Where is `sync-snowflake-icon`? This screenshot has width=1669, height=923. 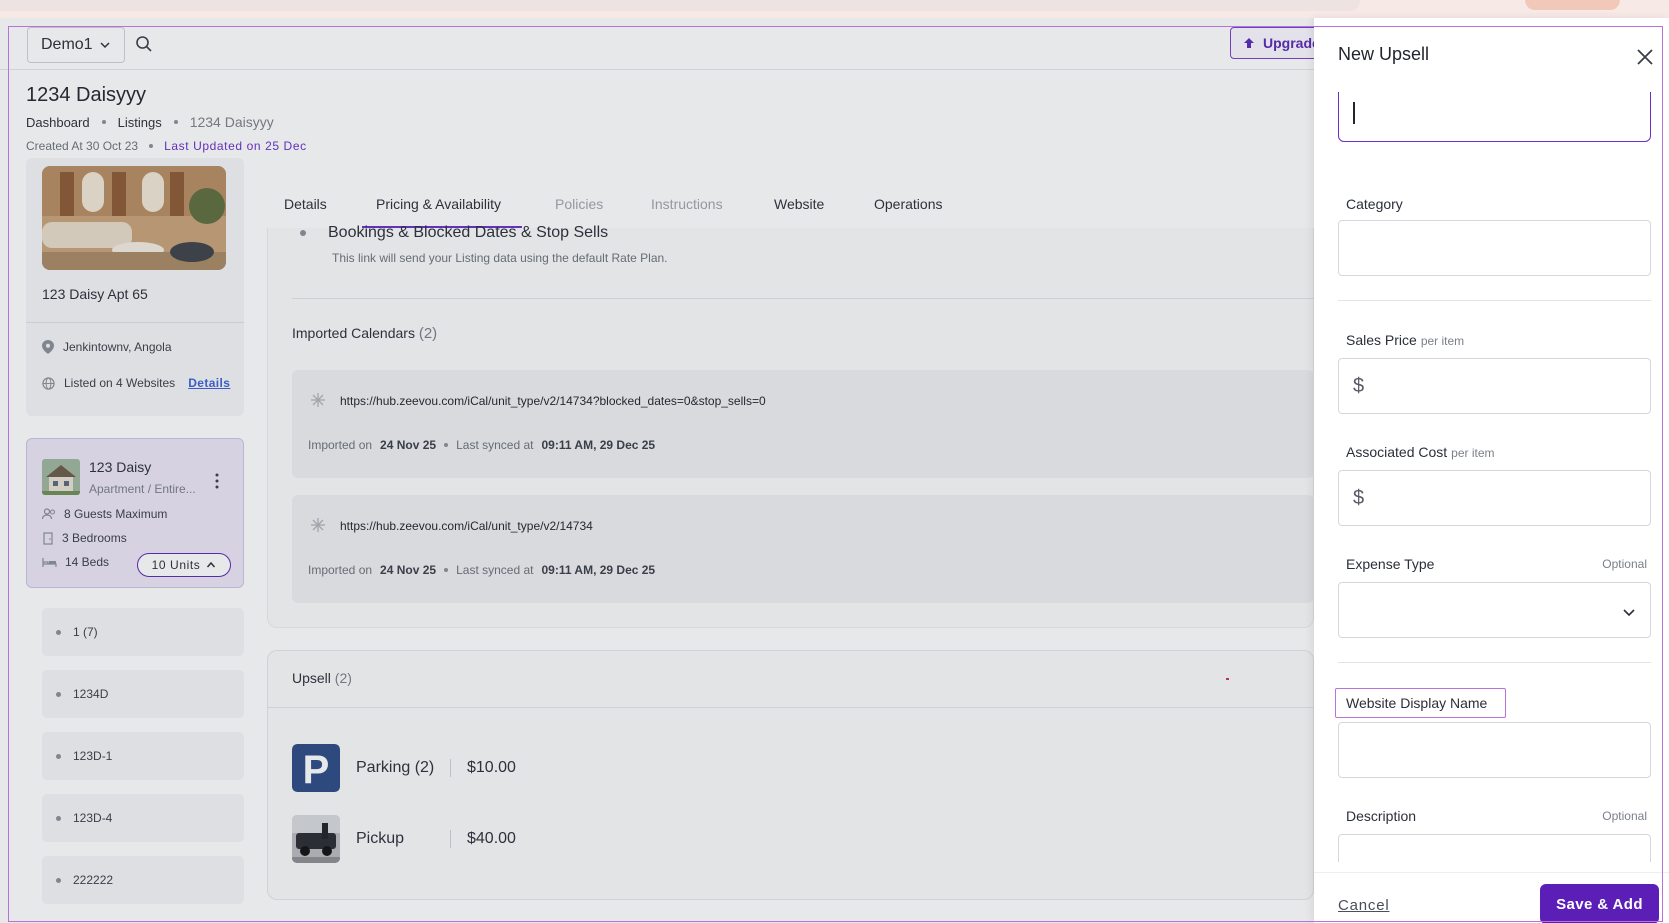
sync-snowflake-icon is located at coordinates (318, 525).